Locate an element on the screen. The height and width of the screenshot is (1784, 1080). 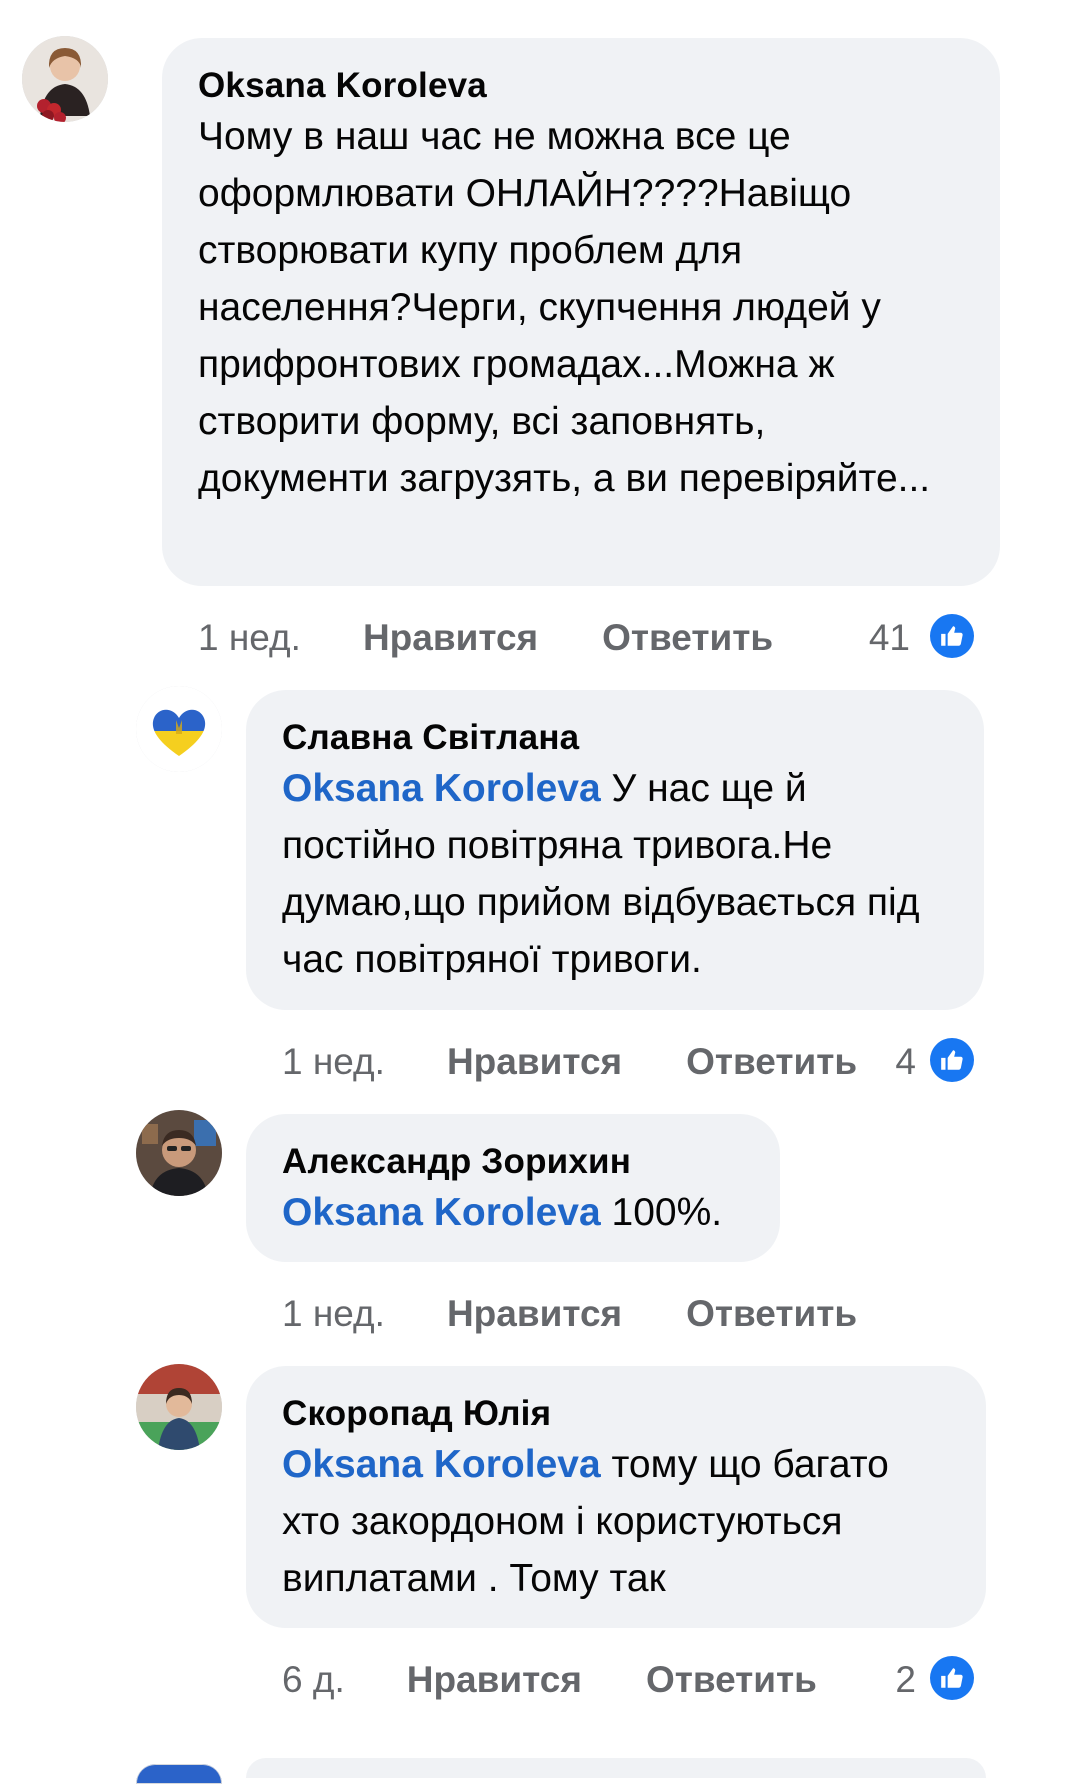
comment-text: Oksana Koroleva 100%. is located at coordinates (513, 1212).